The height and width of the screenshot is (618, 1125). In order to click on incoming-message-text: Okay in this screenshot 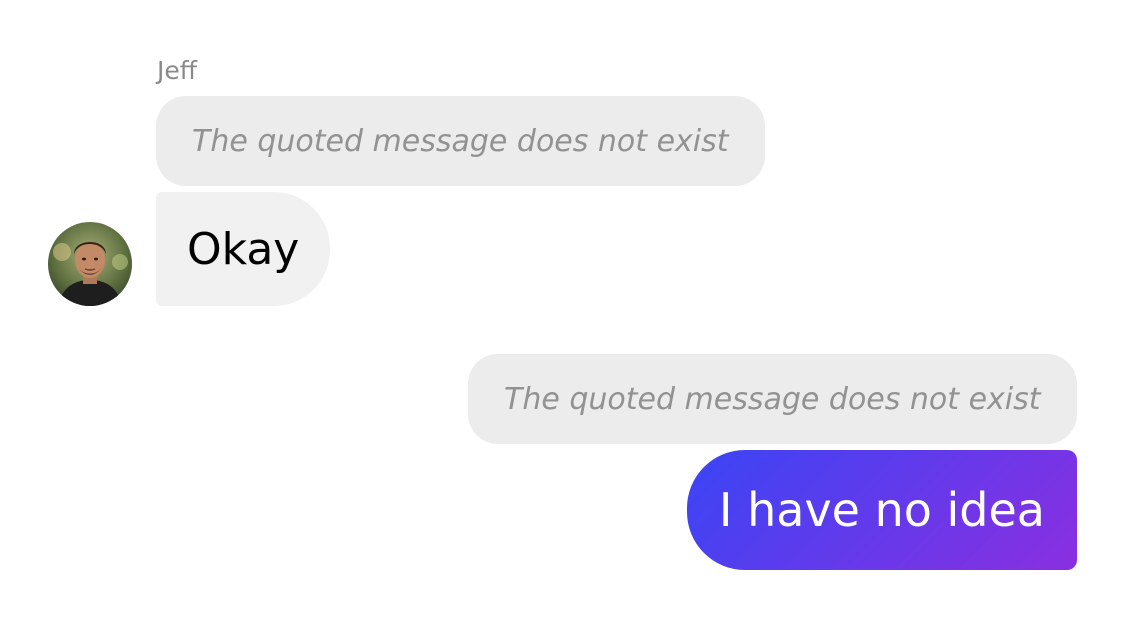, I will do `click(243, 249)`.